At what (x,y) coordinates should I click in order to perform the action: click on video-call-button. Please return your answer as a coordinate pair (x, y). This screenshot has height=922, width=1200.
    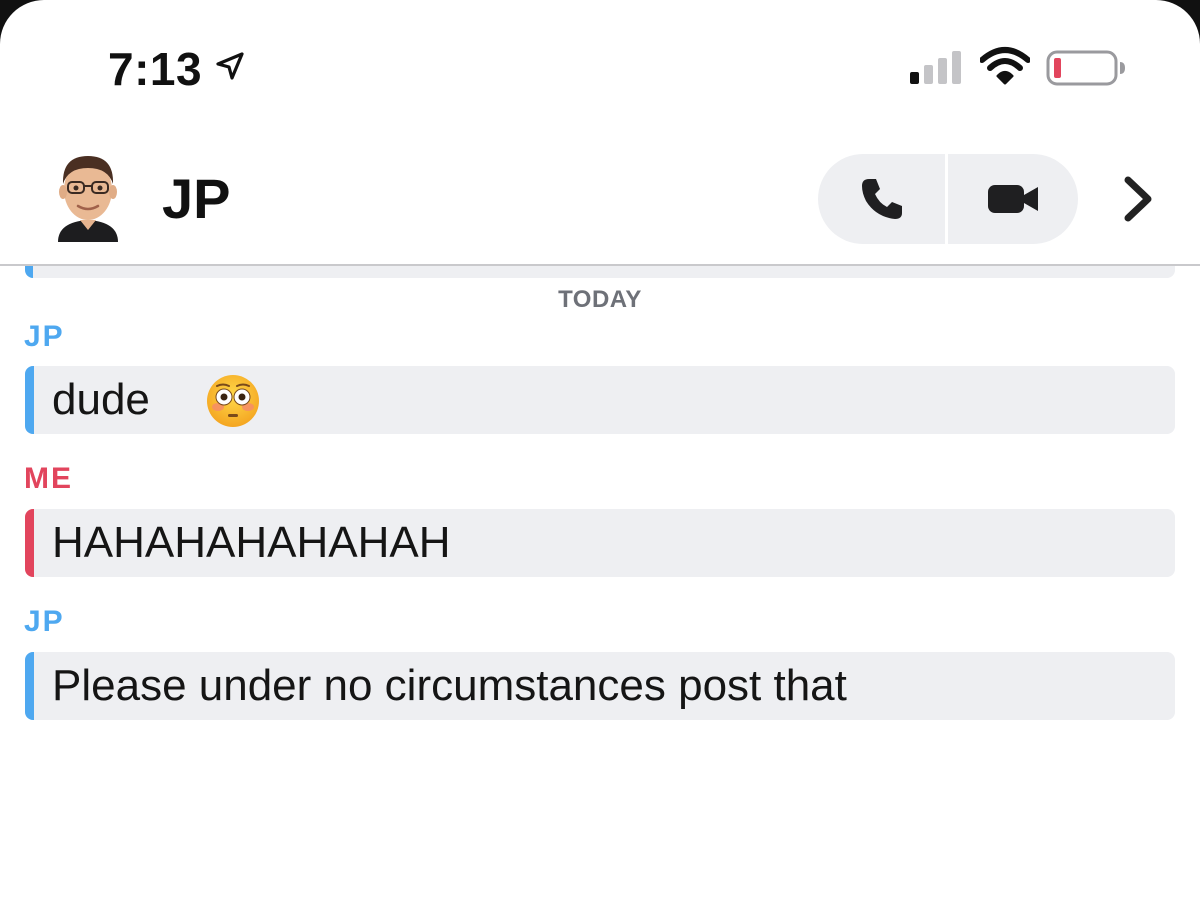
    Looking at the image, I should click on (1013, 199).